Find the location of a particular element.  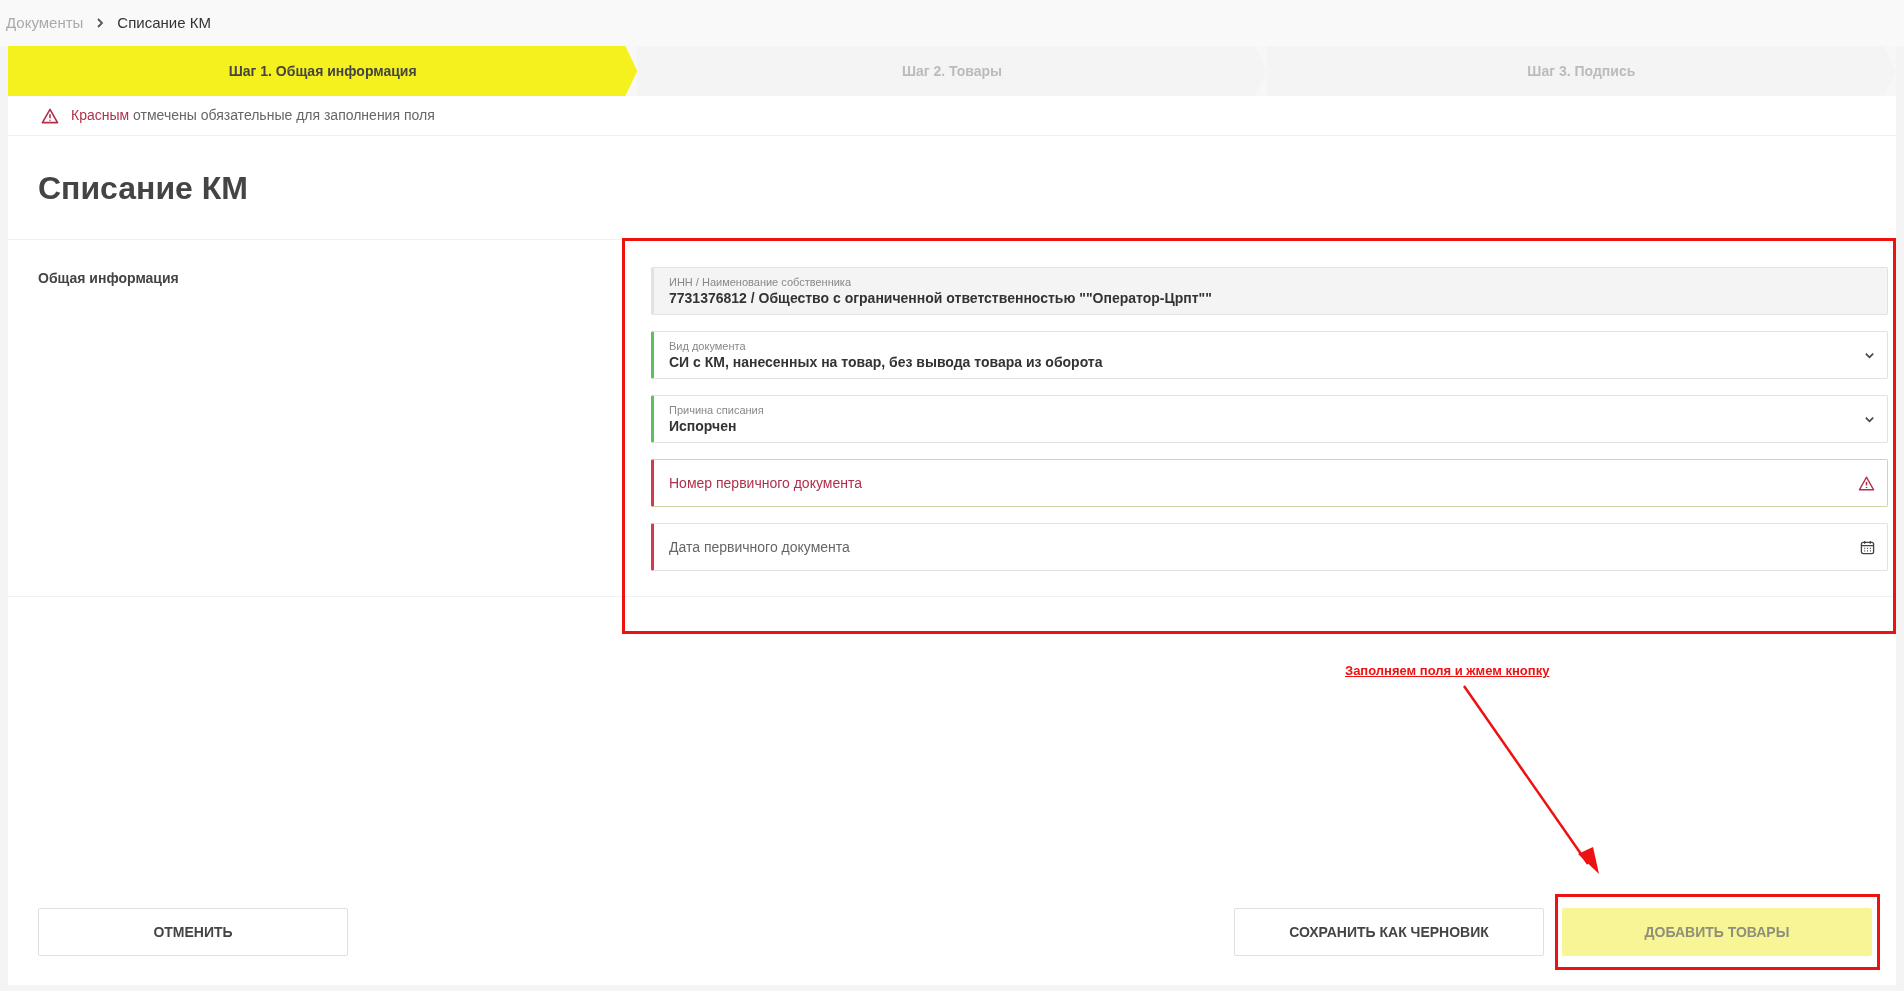

calendar-icon is located at coordinates (1867, 547).